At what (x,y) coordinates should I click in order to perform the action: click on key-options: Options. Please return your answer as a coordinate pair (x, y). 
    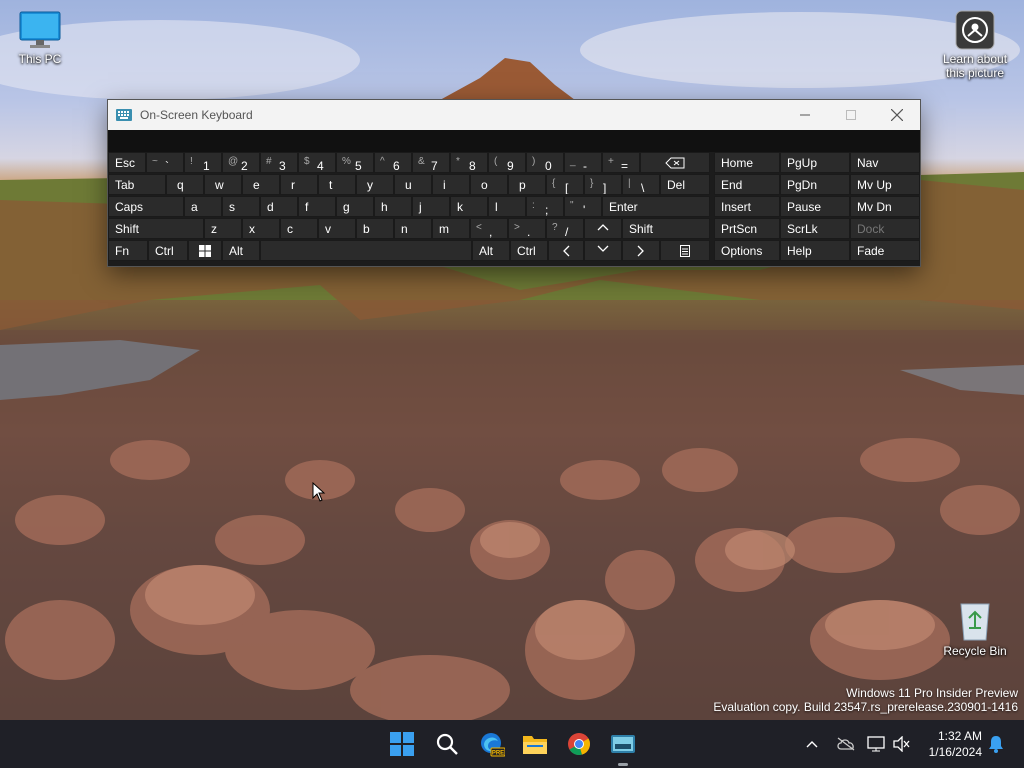
    Looking at the image, I should click on (747, 250).